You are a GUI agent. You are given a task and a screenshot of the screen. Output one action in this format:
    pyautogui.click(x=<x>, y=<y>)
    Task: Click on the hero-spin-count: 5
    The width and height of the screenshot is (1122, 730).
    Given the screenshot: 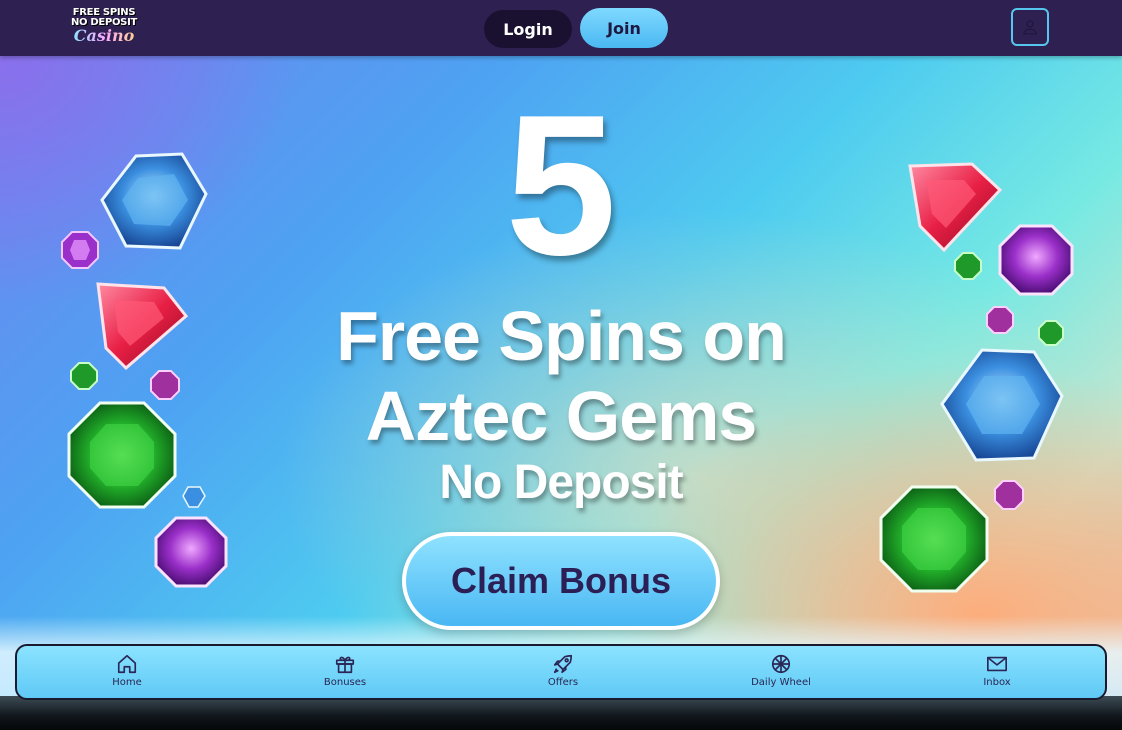 What is the action you would take?
    pyautogui.click(x=561, y=185)
    